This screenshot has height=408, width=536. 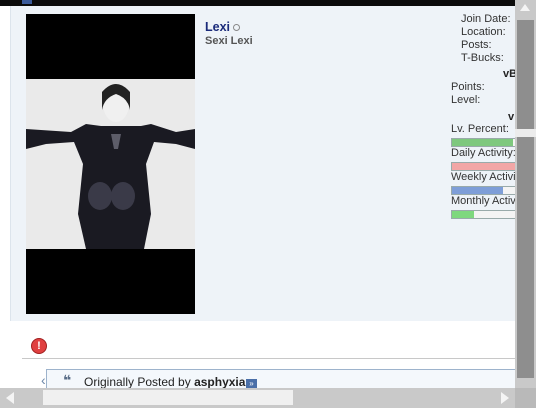 What do you see at coordinates (268, 358) in the screenshot?
I see `post-divider` at bounding box center [268, 358].